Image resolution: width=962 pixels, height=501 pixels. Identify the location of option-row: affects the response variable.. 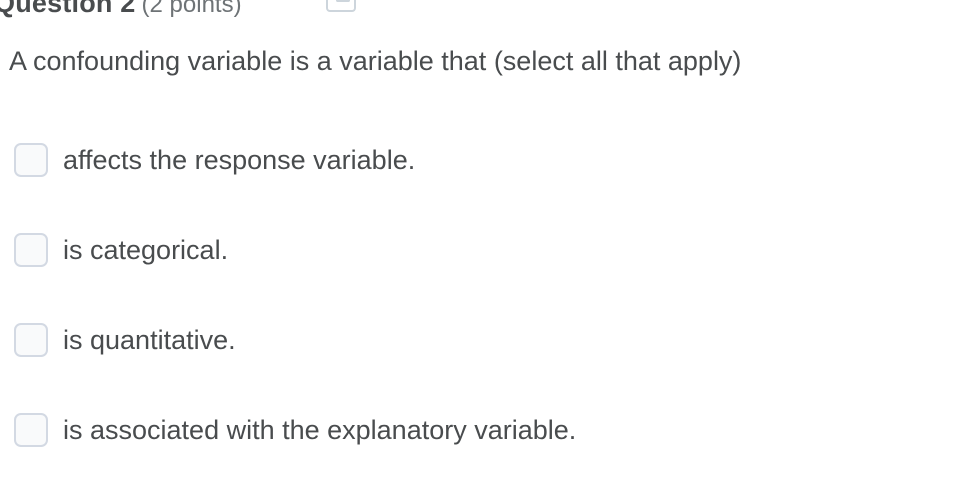
(295, 160).